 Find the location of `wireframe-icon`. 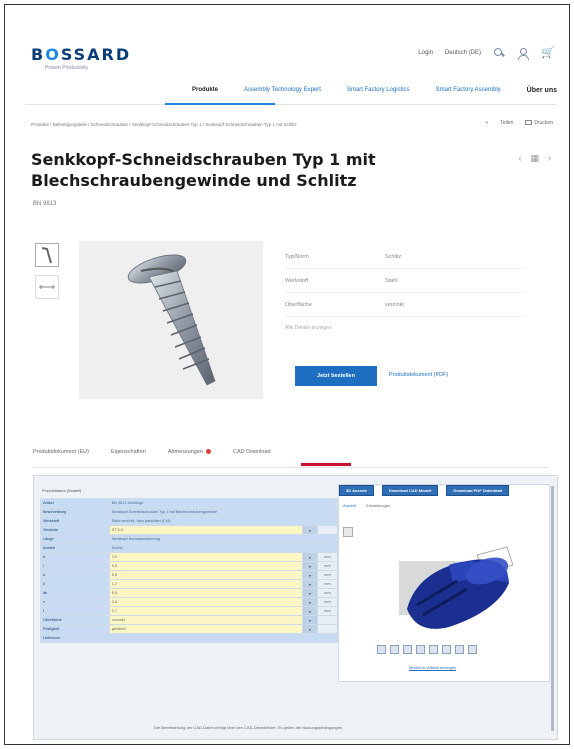

wireframe-icon is located at coordinates (446, 649).